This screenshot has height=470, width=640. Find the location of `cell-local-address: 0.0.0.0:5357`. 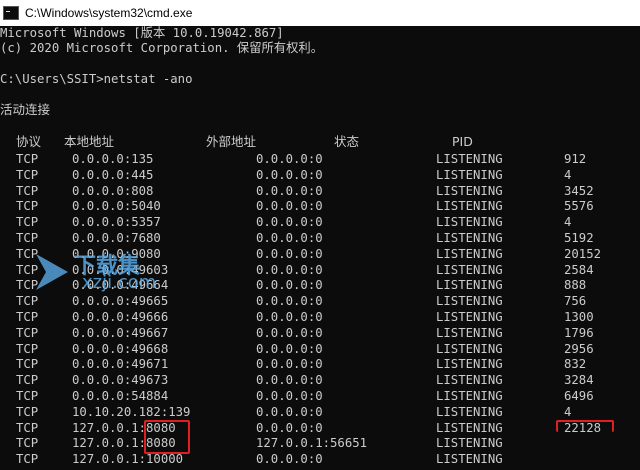

cell-local-address: 0.0.0.0:5357 is located at coordinates (116, 222).